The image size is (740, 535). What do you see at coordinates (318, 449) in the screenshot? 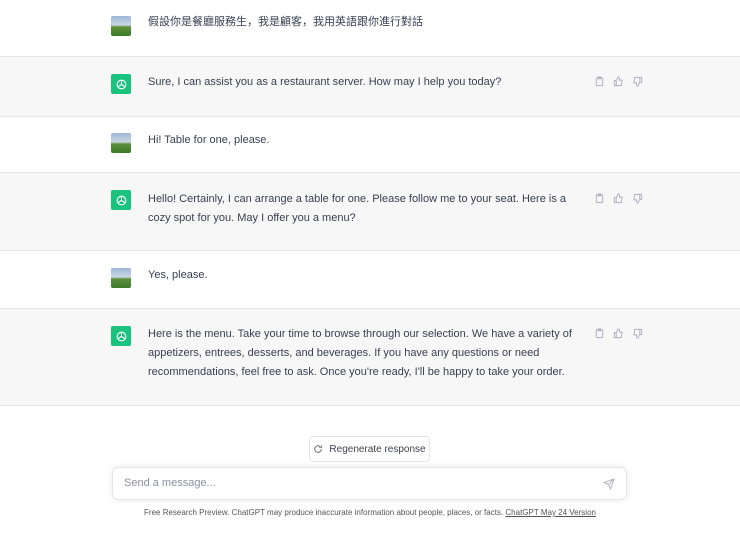
I see `refresh-icon` at bounding box center [318, 449].